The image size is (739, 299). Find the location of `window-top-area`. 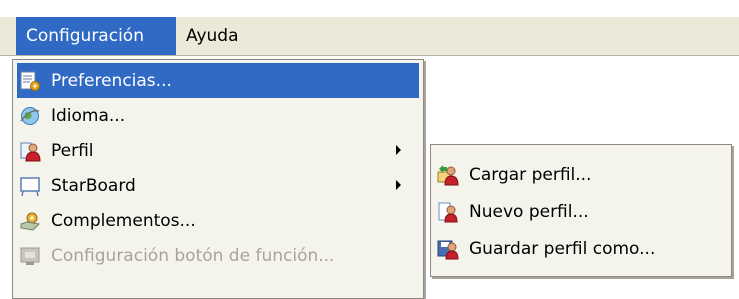

window-top-area is located at coordinates (369, 8).